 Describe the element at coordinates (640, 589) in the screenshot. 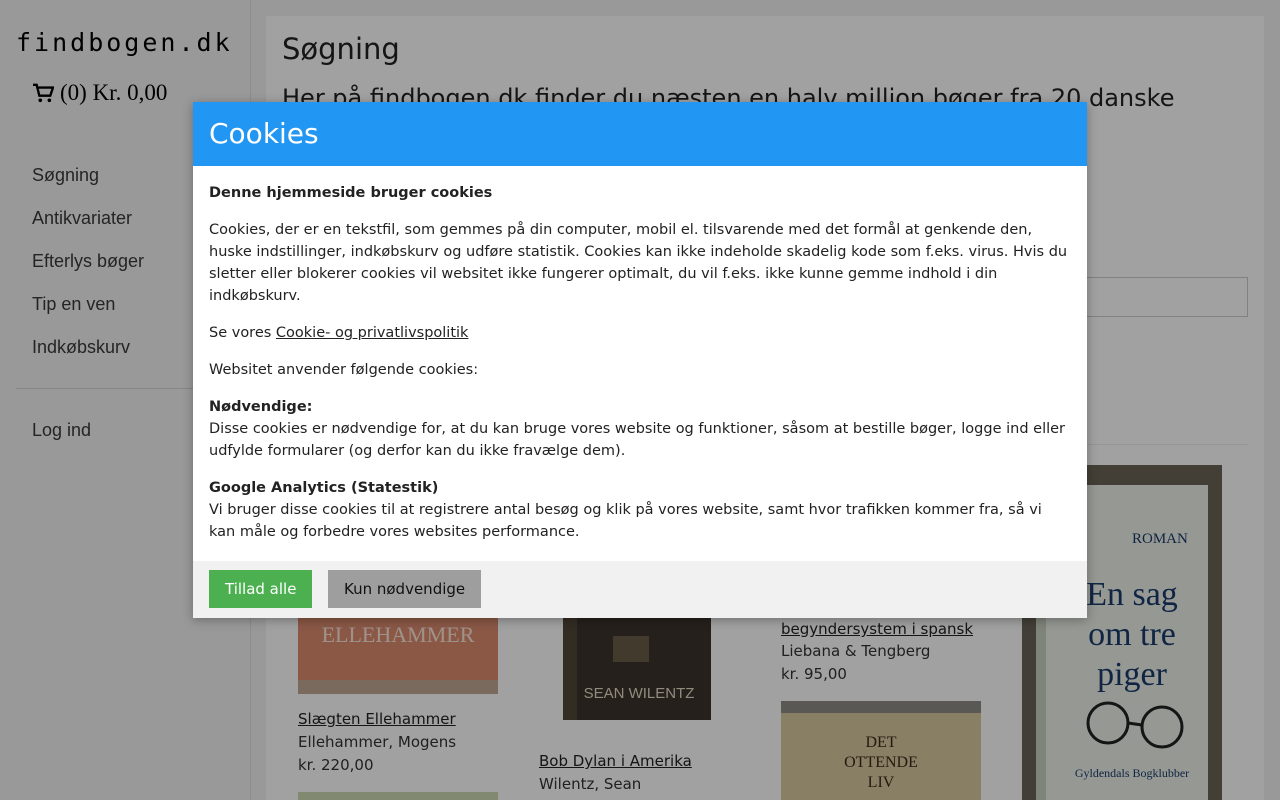

I see `cookie-dialog-footer: Tillad alle Kun nødvendige` at that location.